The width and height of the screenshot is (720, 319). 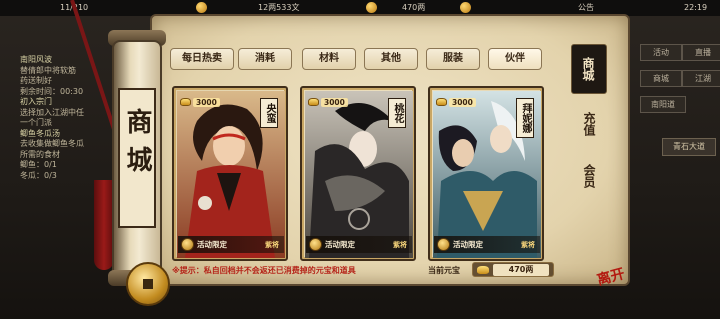 What do you see at coordinates (397, 113) in the screenshot?
I see `partner-name: 桃花` at bounding box center [397, 113].